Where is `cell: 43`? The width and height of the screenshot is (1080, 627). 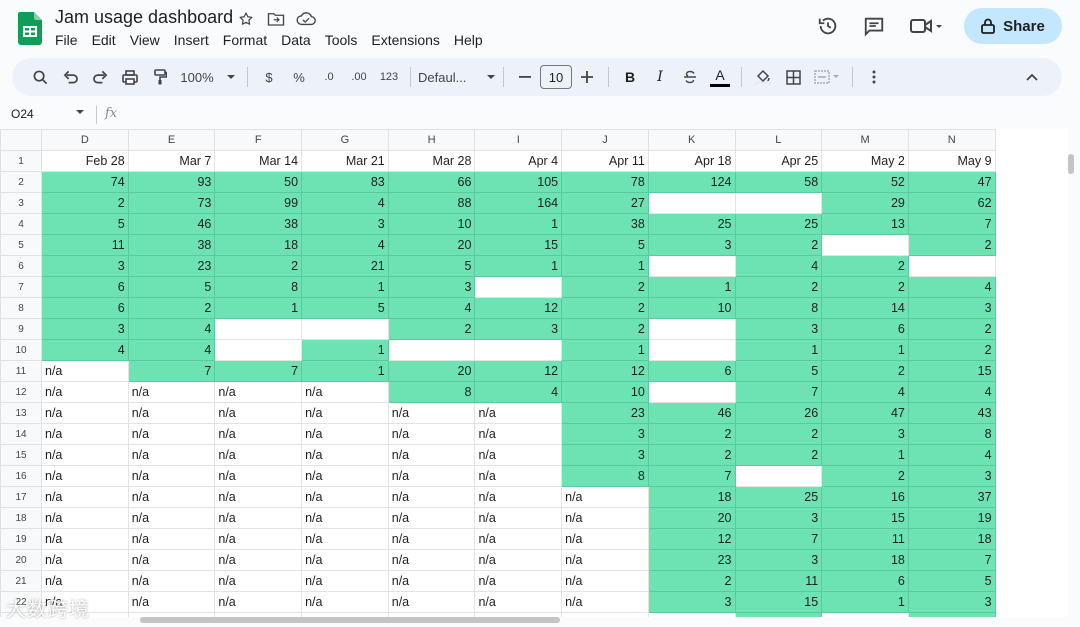 cell: 43 is located at coordinates (951, 413).